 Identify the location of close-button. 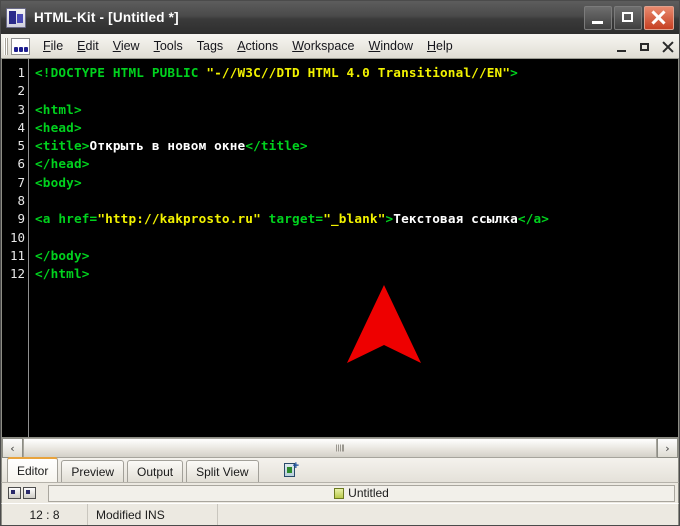
(659, 17).